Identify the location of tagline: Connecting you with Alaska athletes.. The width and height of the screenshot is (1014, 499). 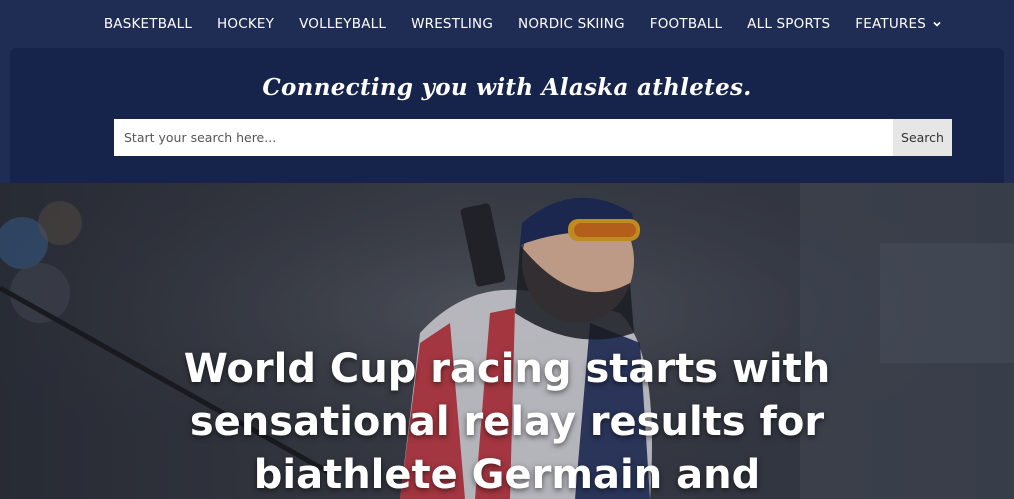
(507, 87).